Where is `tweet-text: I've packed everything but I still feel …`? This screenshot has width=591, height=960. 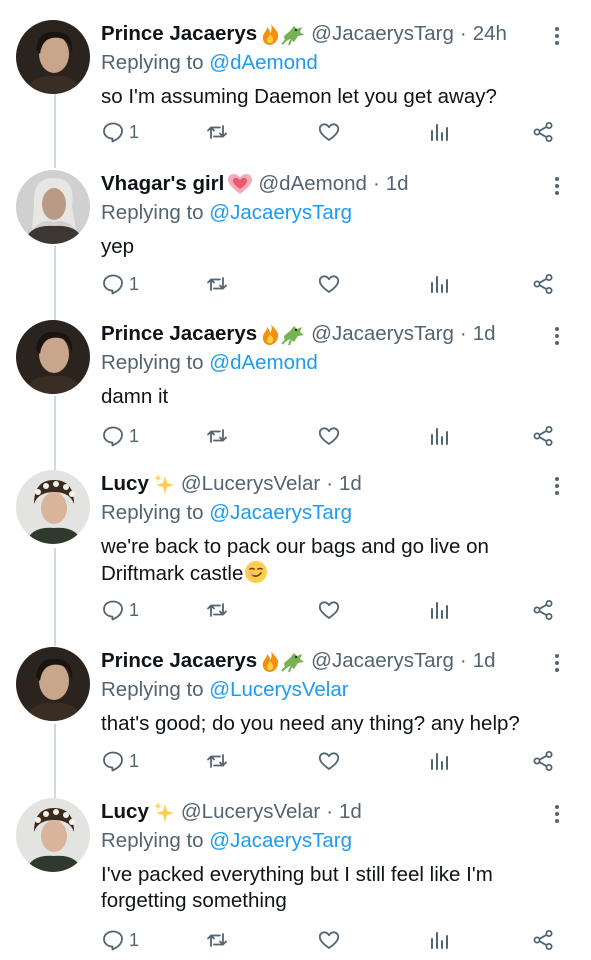
tweet-text: I've packed everything but I still feel … is located at coordinates (336, 888).